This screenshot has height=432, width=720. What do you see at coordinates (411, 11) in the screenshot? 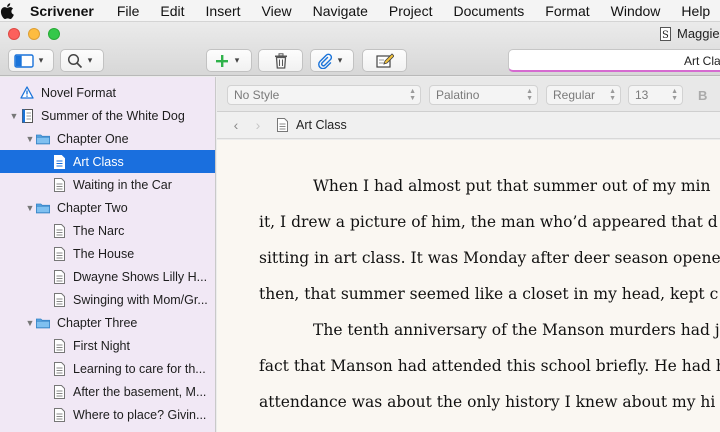
I see `menu-project: Project` at bounding box center [411, 11].